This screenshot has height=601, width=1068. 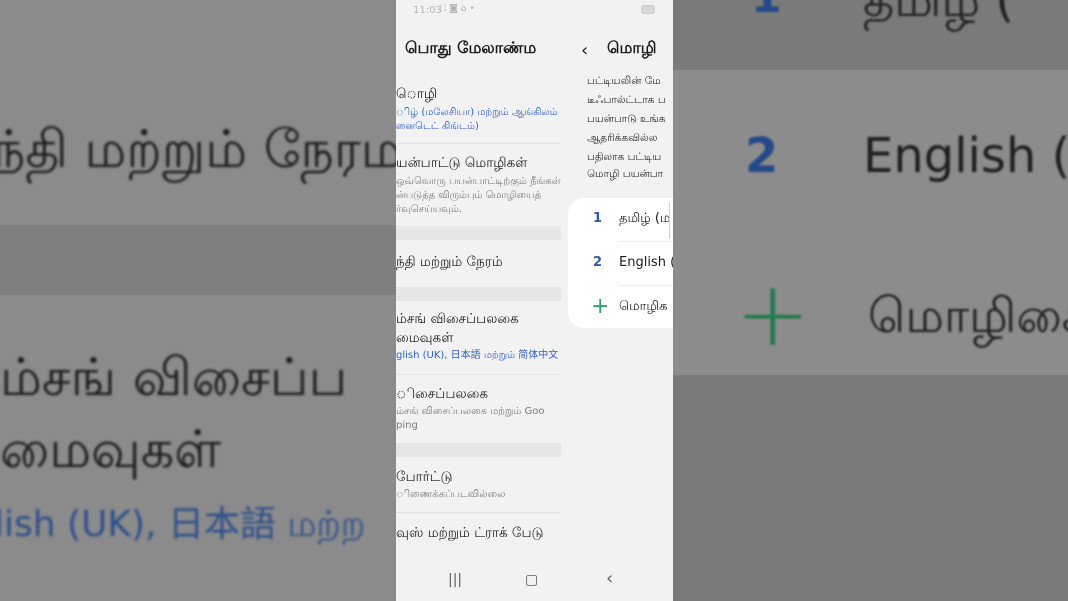 What do you see at coordinates (424, 477) in the screenshot?
I see `item-title: போர்ட்டு` at bounding box center [424, 477].